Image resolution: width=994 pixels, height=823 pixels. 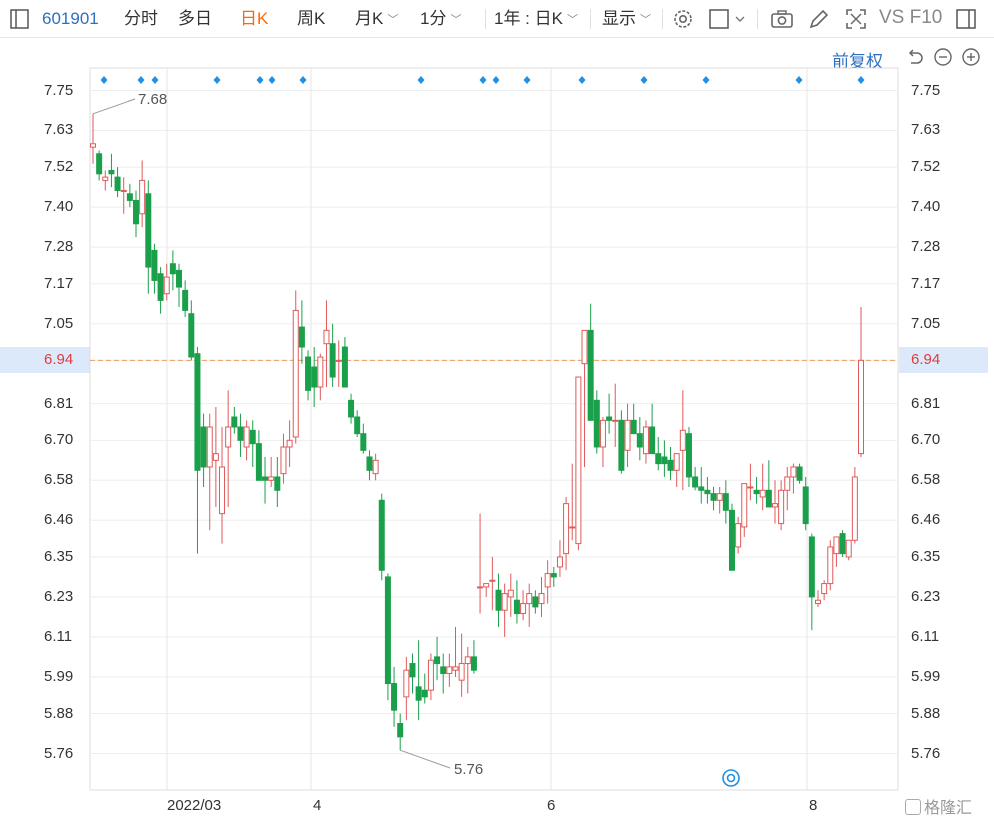 I want to click on right-axis-tick-label: 6.11, so click(x=925, y=636).